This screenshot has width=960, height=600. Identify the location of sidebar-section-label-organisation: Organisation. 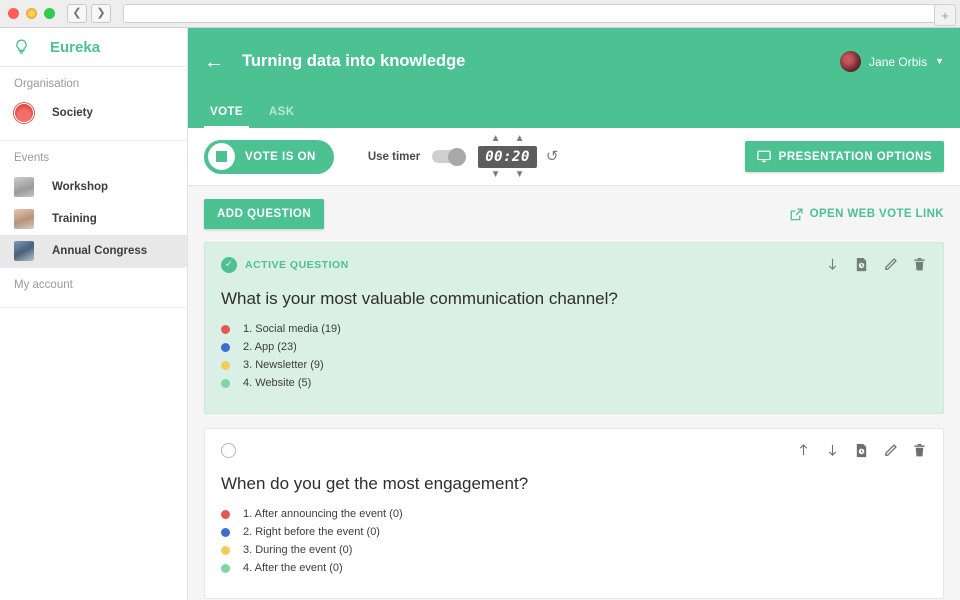
(47, 84).